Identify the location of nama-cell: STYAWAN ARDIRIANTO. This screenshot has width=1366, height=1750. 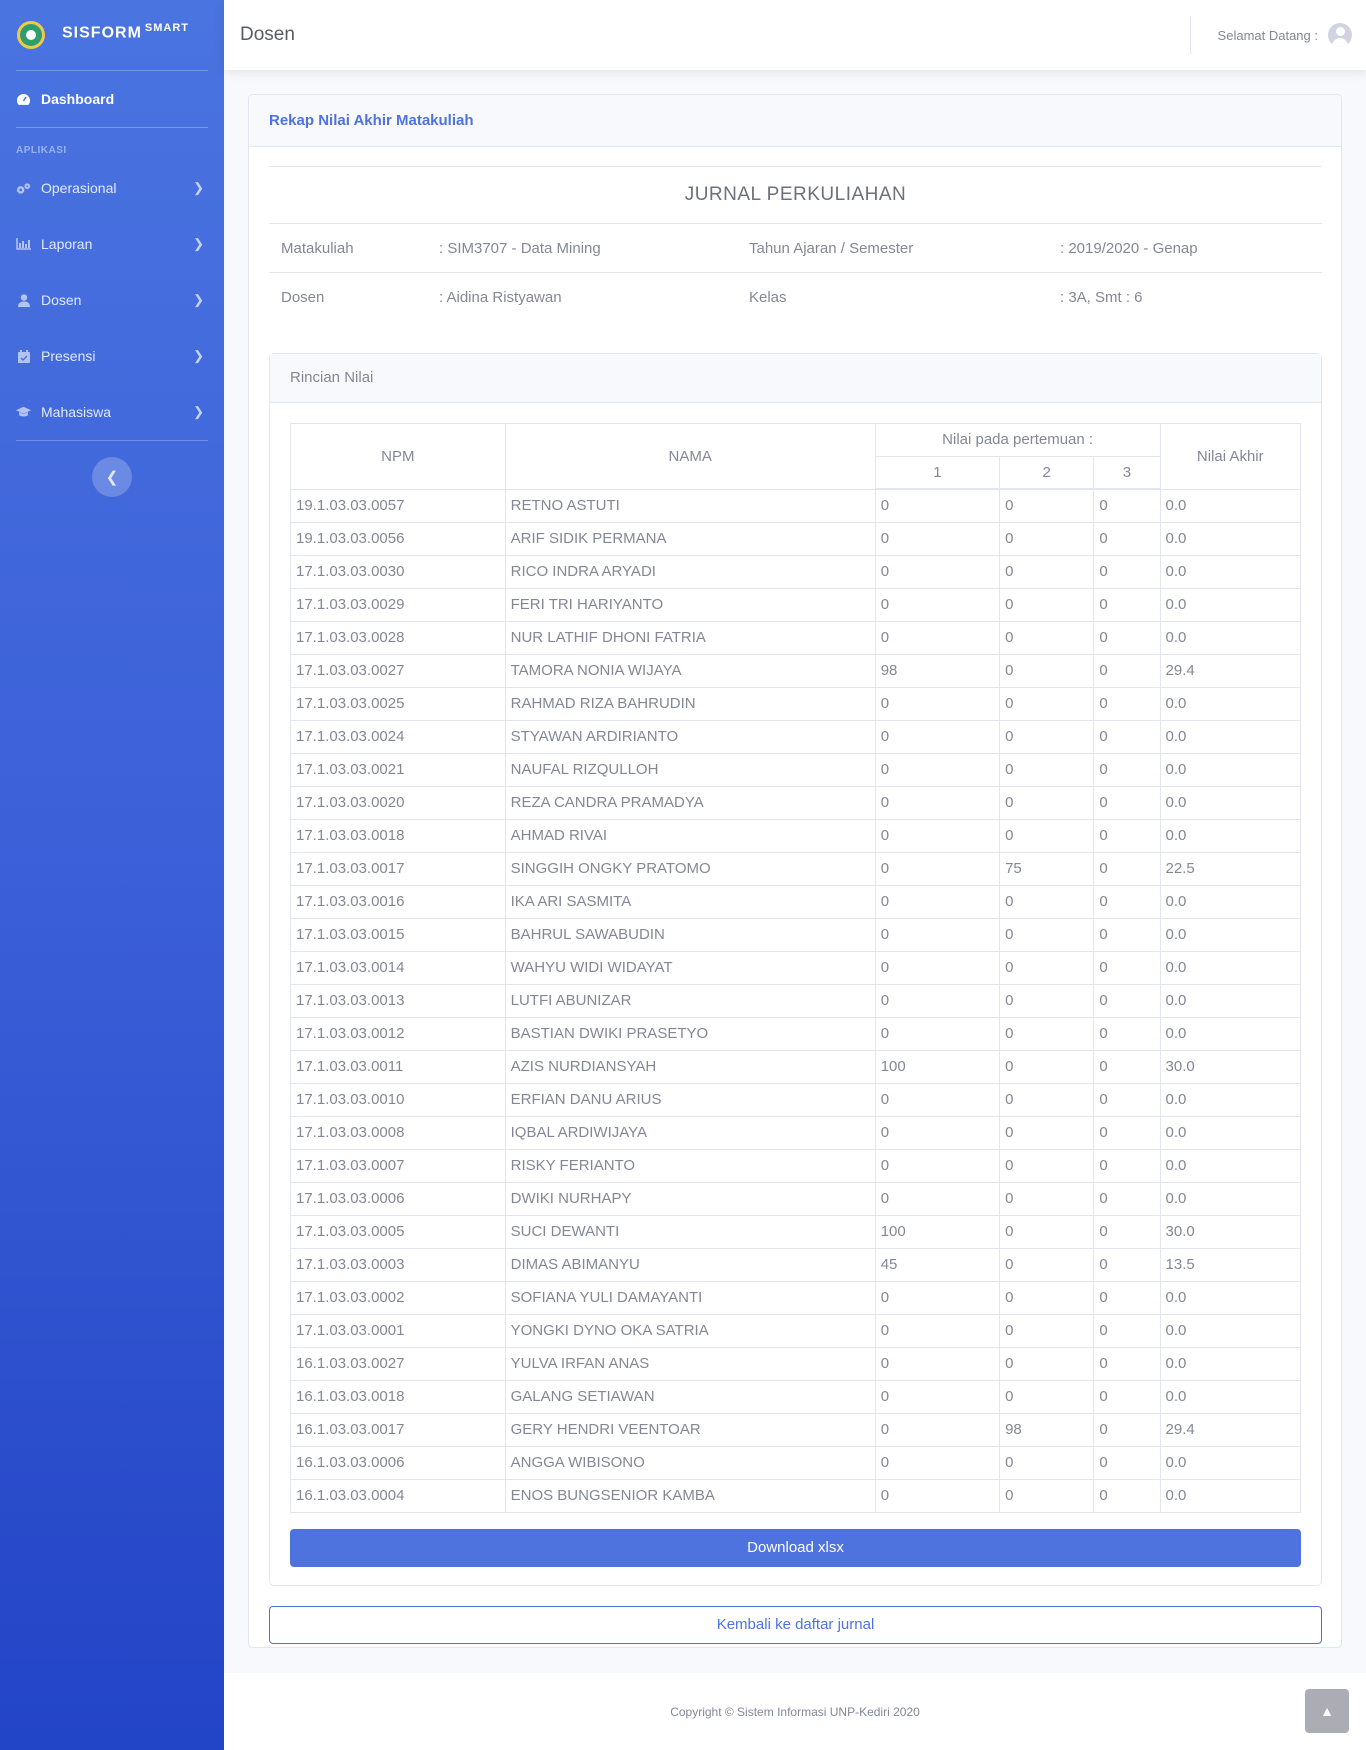
(690, 736).